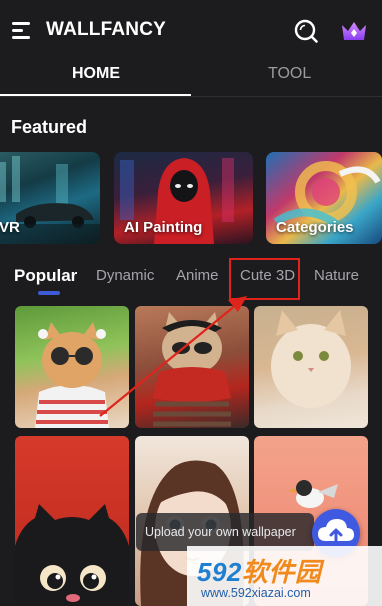 Image resolution: width=382 pixels, height=606 pixels. Describe the element at coordinates (220, 532) in the screenshot. I see `upload-toast-text: Upload your own wallpaper` at that location.